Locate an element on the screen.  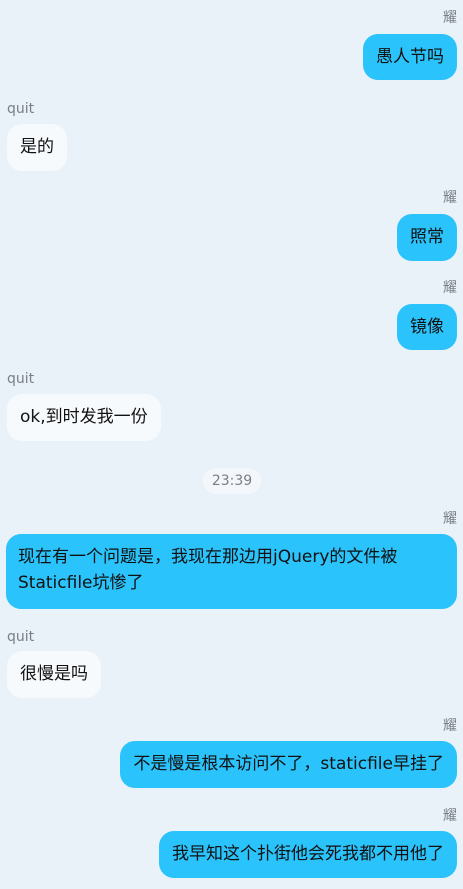
timestamp-divider: 23:39 is located at coordinates (232, 481).